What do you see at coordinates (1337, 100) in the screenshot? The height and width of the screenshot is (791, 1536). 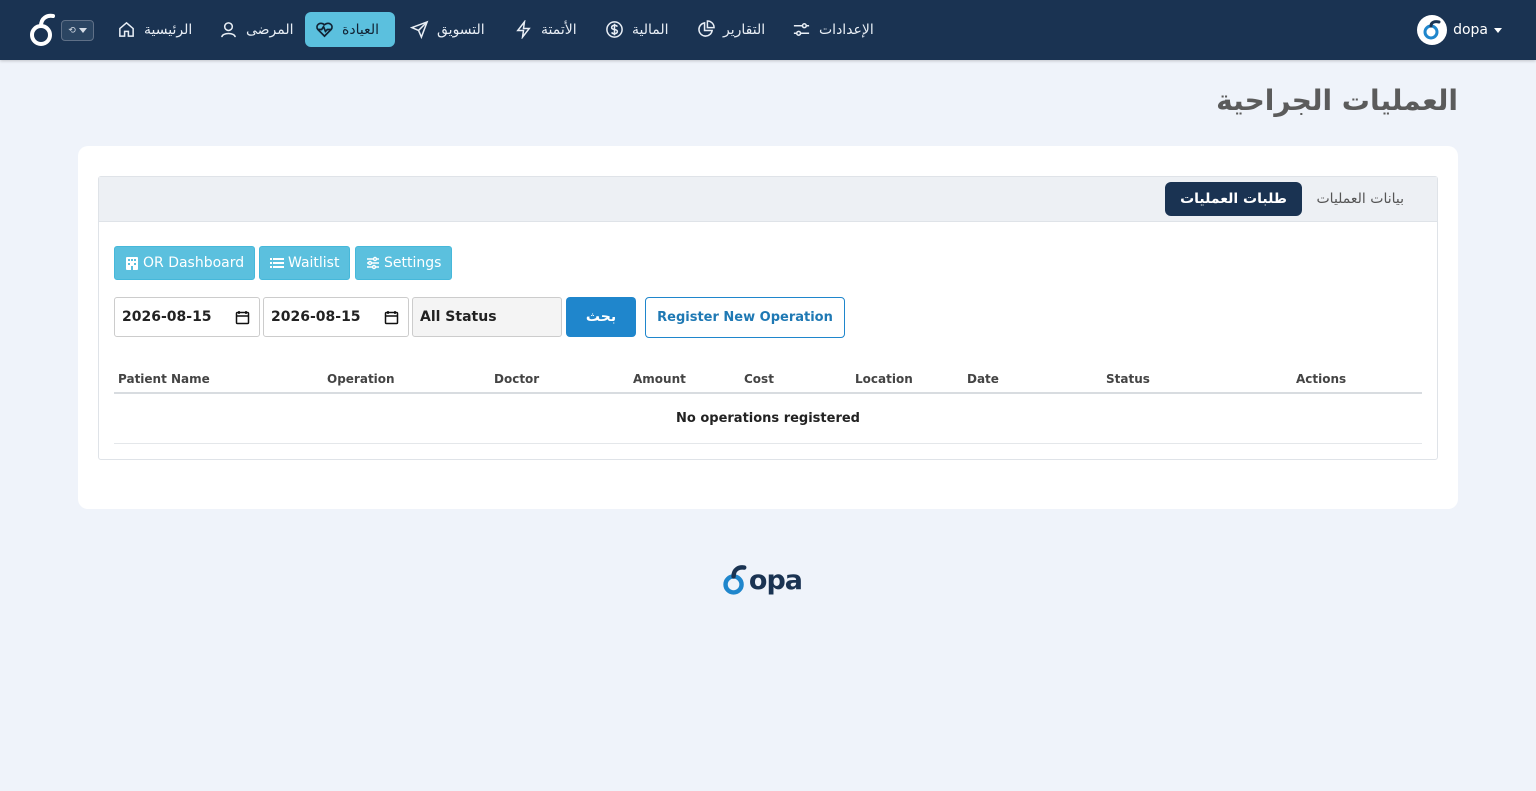 I see `page-title: العمليات الجراحية` at bounding box center [1337, 100].